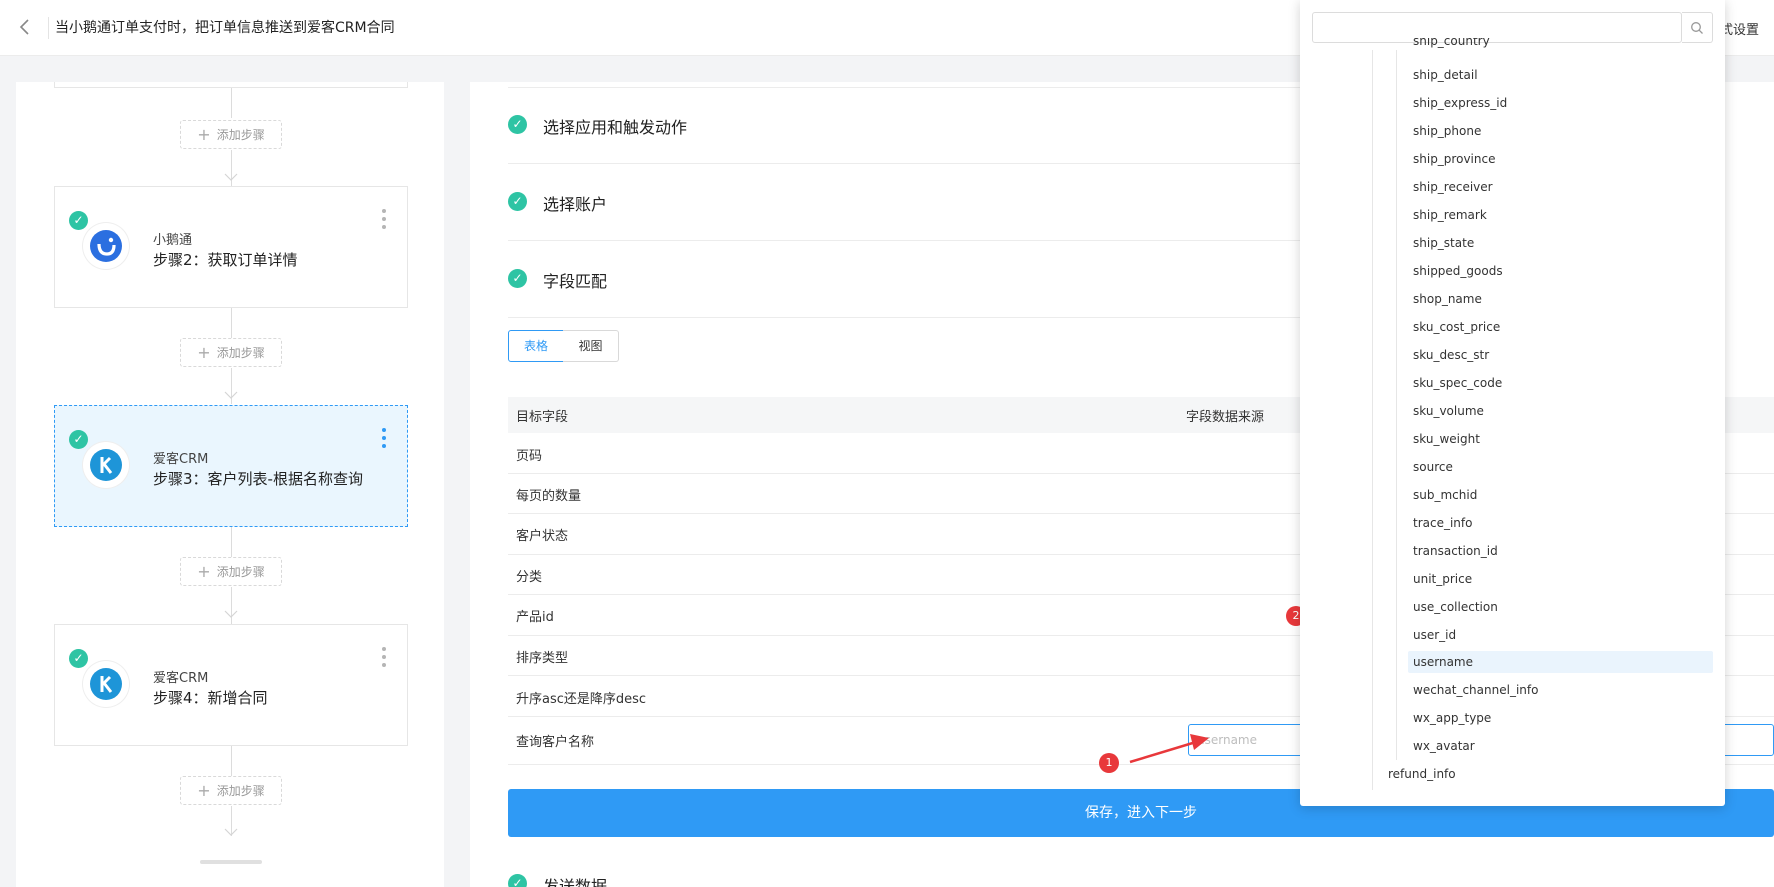 This screenshot has height=887, width=1774. Describe the element at coordinates (1562, 718) in the screenshot. I see `dropdown-item: wx_app_type` at that location.